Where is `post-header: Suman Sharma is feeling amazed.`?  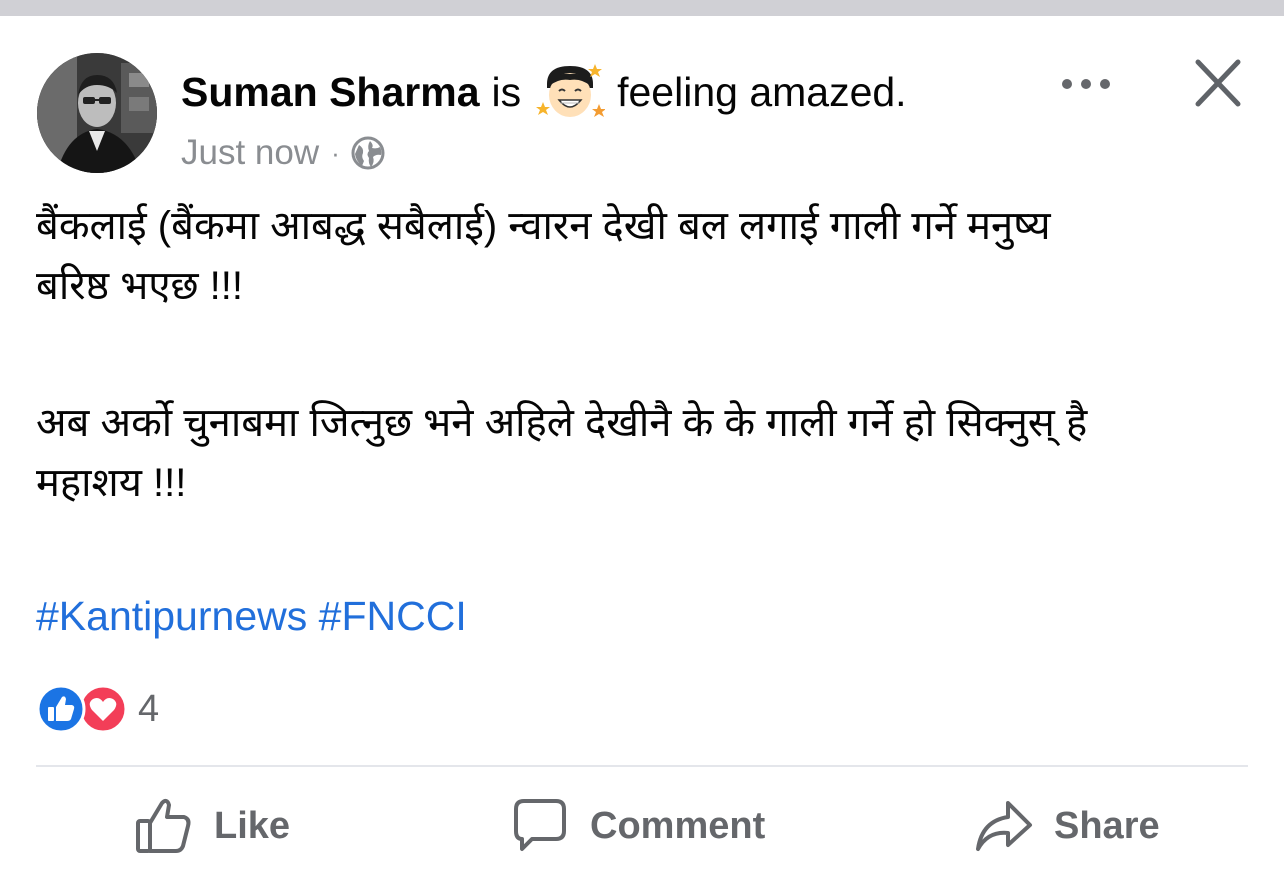
post-header: Suman Sharma is feeling amazed. is located at coordinates (544, 92).